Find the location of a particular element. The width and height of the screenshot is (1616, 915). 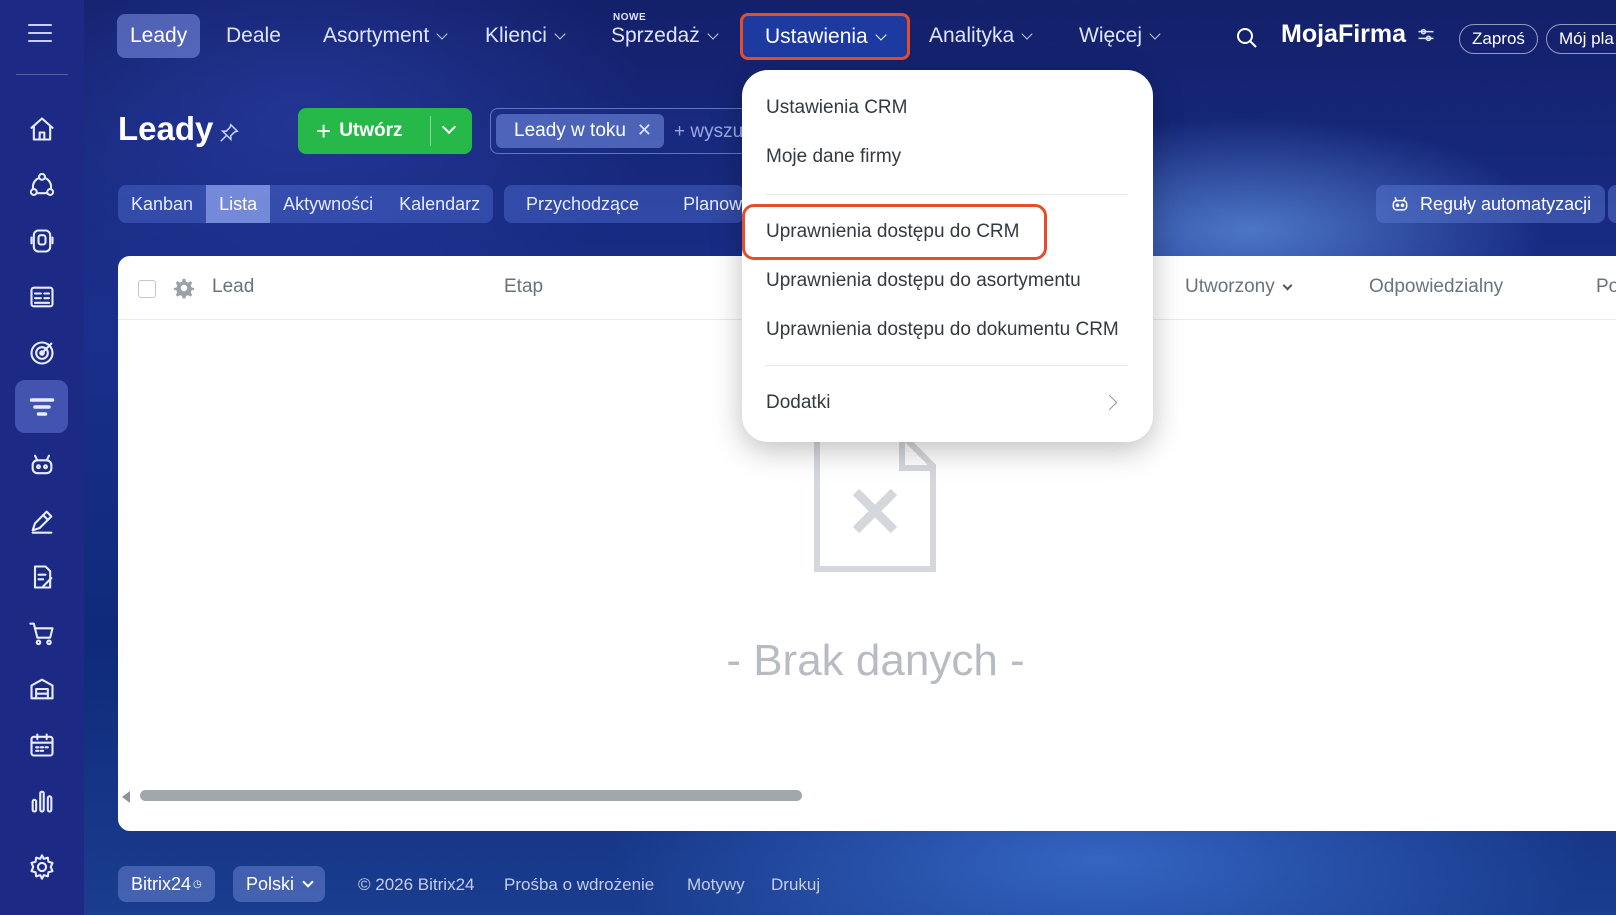

filter-search-box: Leady w toku ✕ + wyszu is located at coordinates (620, 131).